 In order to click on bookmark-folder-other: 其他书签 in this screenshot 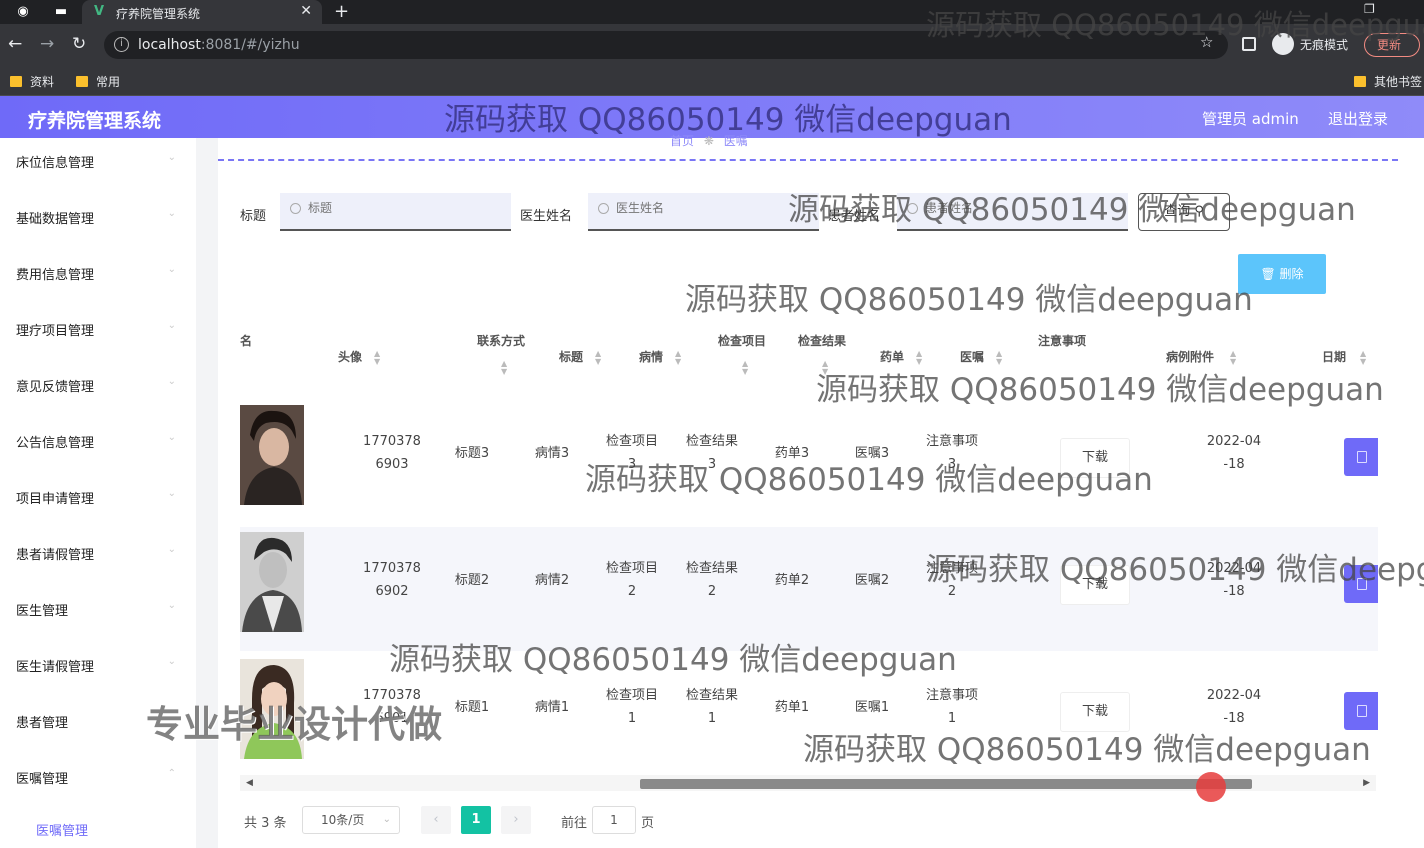, I will do `click(1388, 81)`.